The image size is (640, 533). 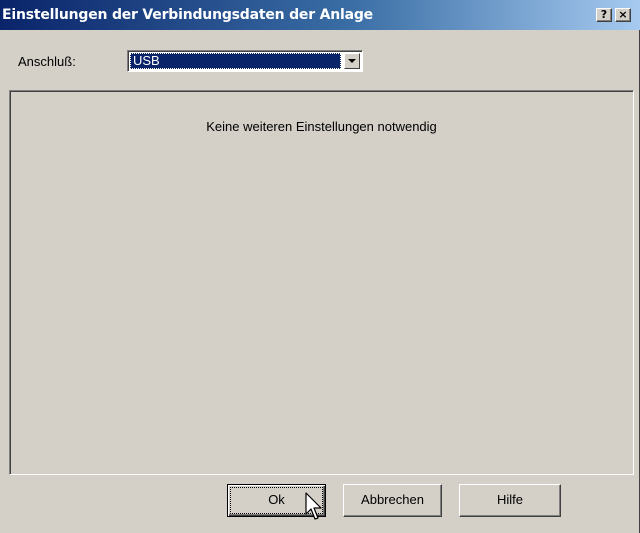 What do you see at coordinates (47, 61) in the screenshot?
I see `connection-label: Anschluß:` at bounding box center [47, 61].